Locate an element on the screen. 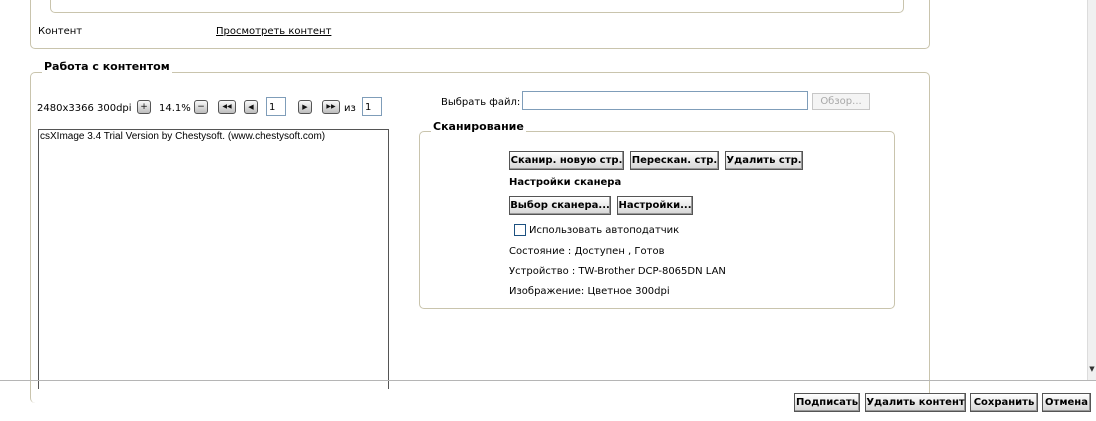 This screenshot has height=421, width=1096. delete-content-button: Удалить контент is located at coordinates (915, 402).